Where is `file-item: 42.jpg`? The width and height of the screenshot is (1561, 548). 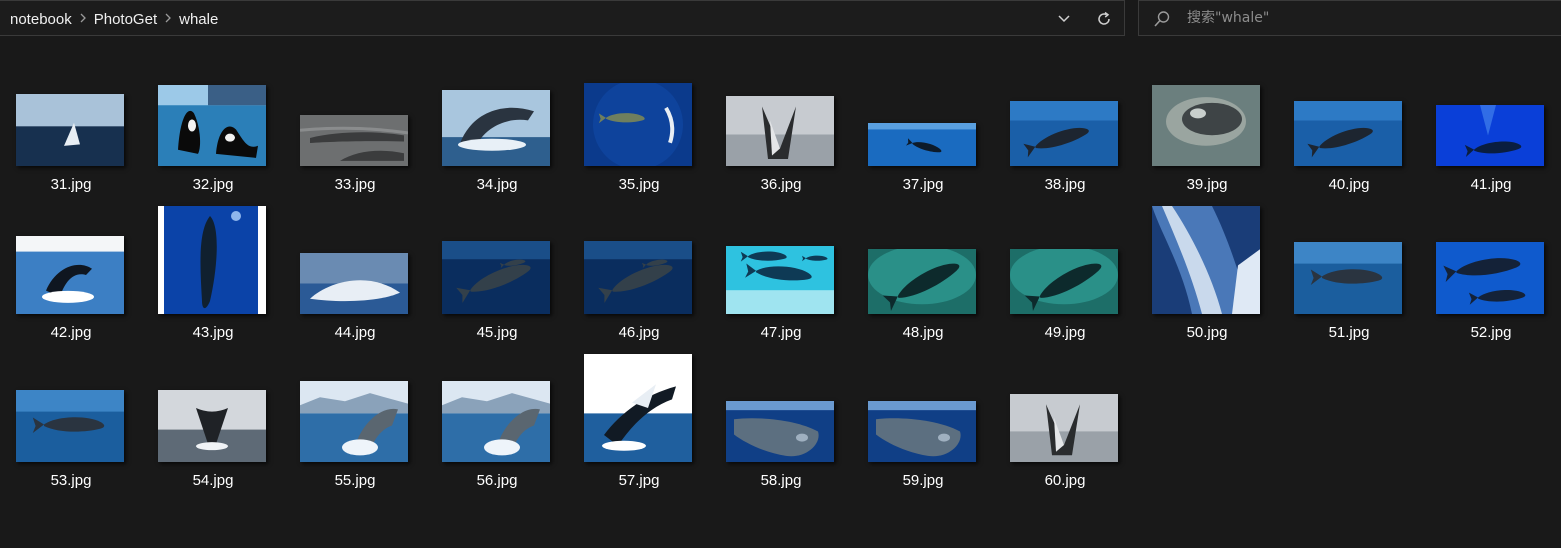 file-item: 42.jpg is located at coordinates (71, 252).